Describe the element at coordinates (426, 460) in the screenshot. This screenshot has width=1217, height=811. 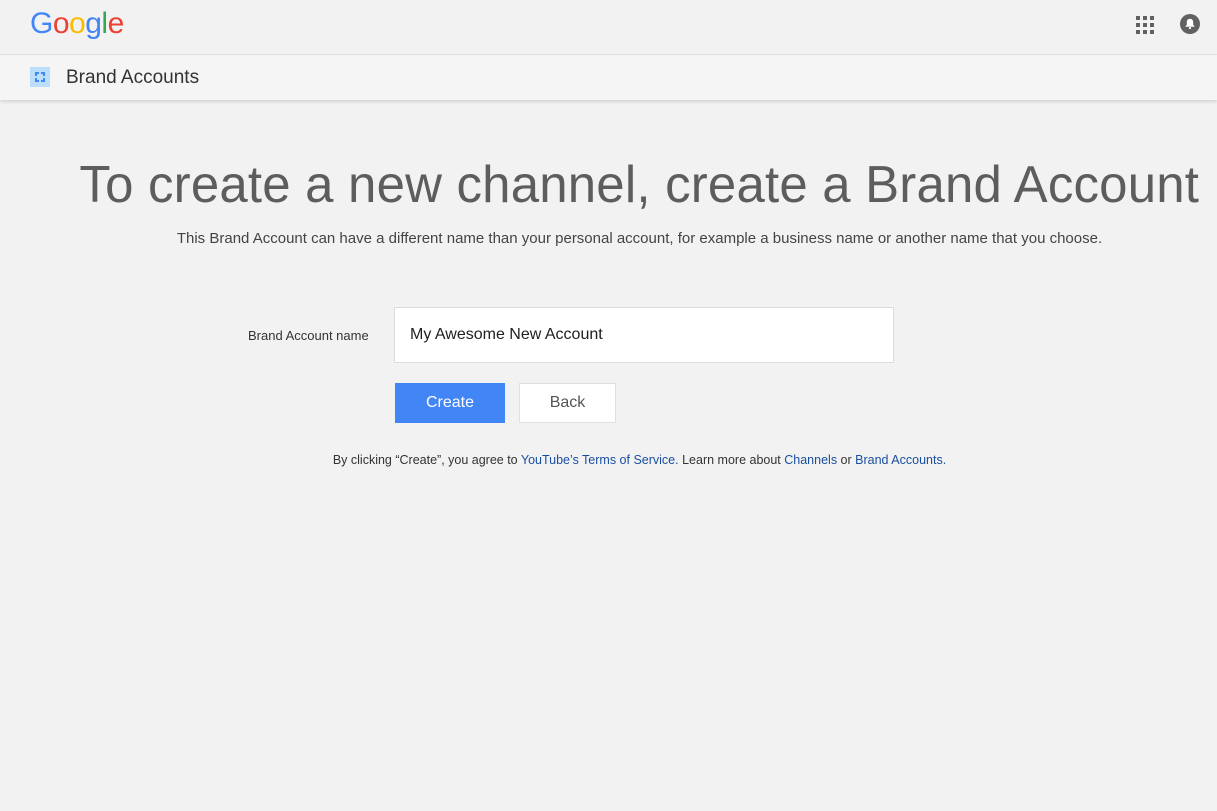
I see `legal-prefix: By clicking “Create”, you agree to` at that location.